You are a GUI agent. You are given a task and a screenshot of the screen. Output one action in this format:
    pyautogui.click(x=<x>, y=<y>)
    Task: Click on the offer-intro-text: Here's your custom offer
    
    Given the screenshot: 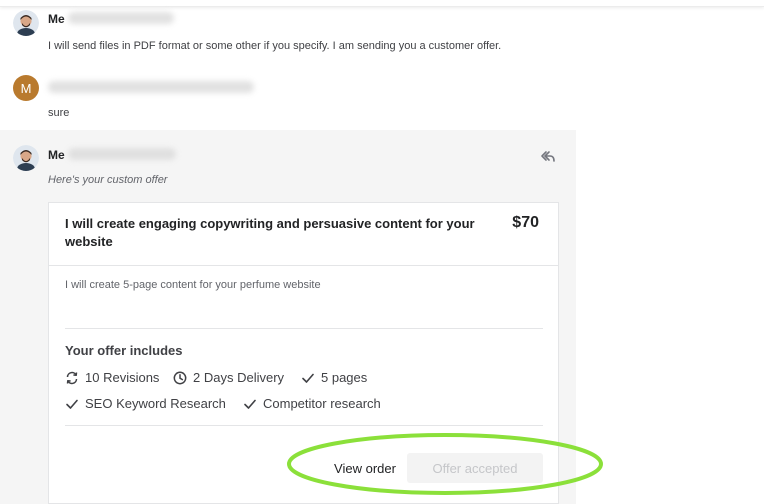 What is the action you would take?
    pyautogui.click(x=108, y=180)
    